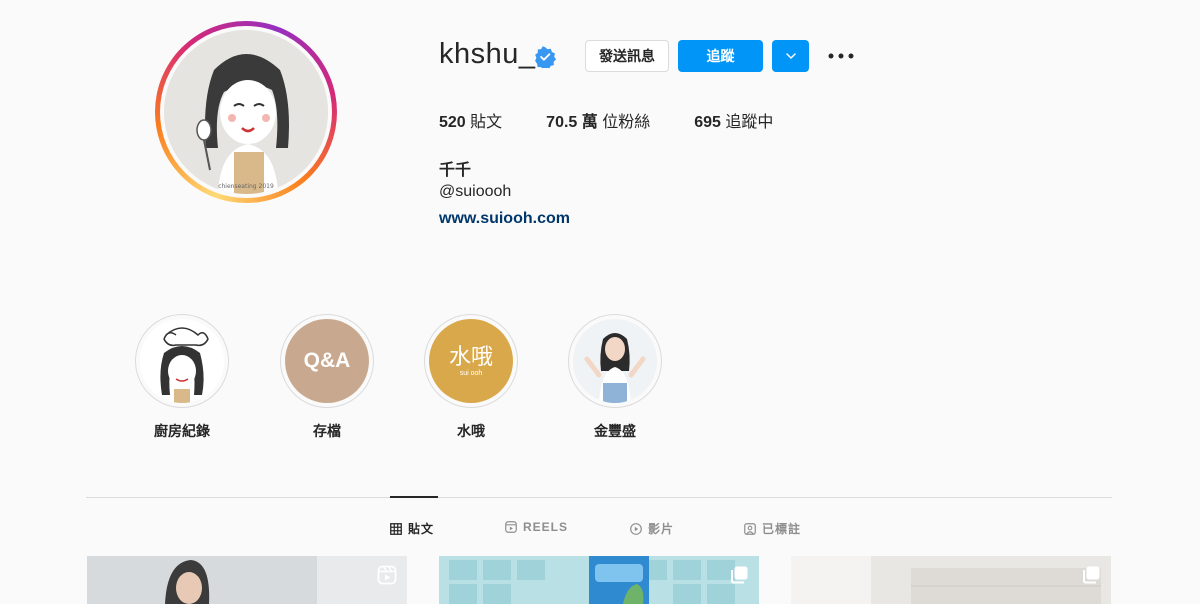  What do you see at coordinates (720, 56) in the screenshot?
I see `follow-button: 追蹤` at bounding box center [720, 56].